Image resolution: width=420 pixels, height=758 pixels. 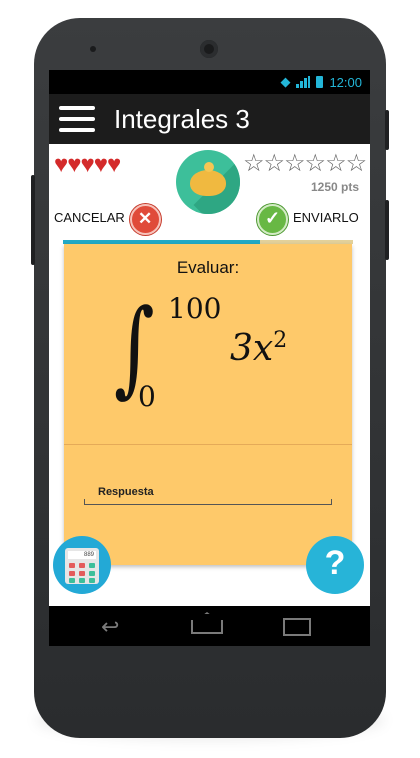 I want to click on calculator-display: 889, so click(x=82, y=555).